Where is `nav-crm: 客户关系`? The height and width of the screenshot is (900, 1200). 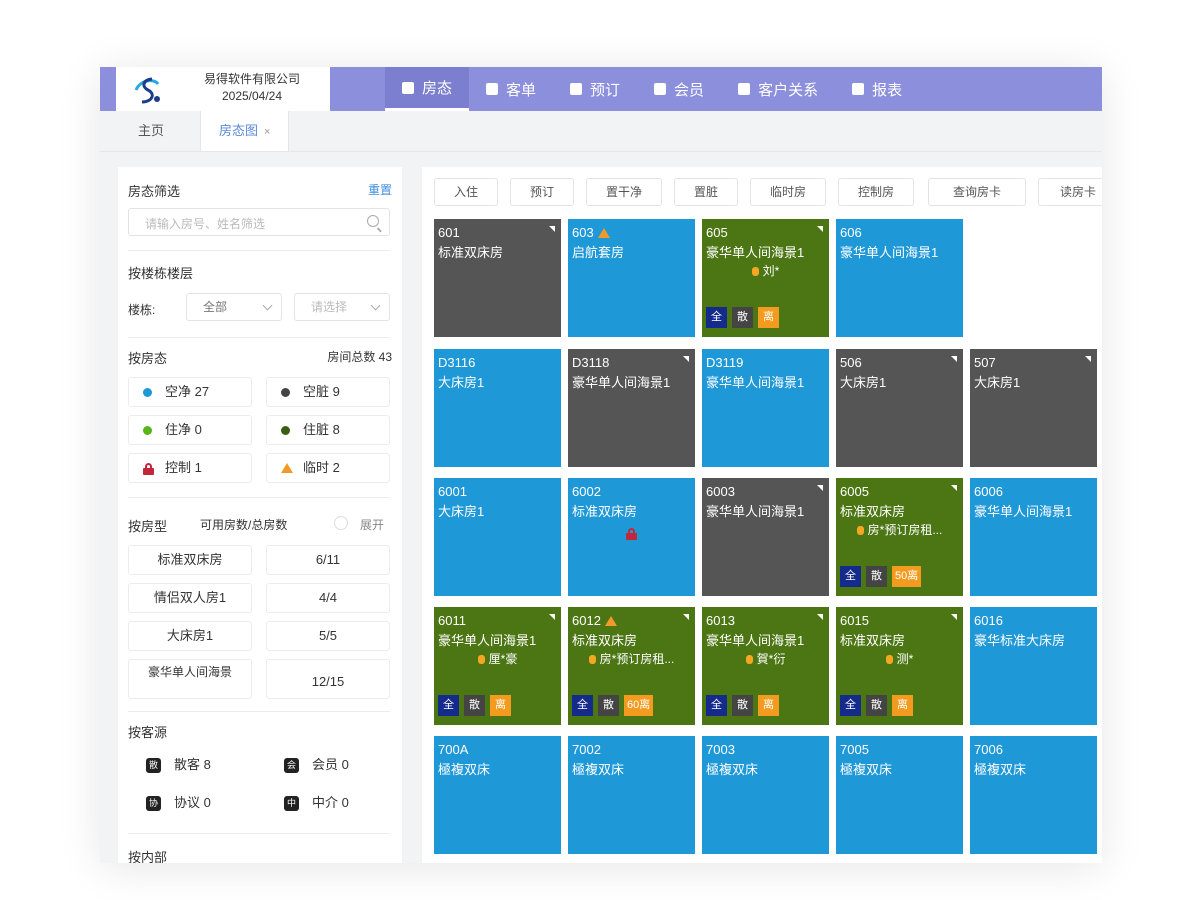 nav-crm: 客户关系 is located at coordinates (778, 89).